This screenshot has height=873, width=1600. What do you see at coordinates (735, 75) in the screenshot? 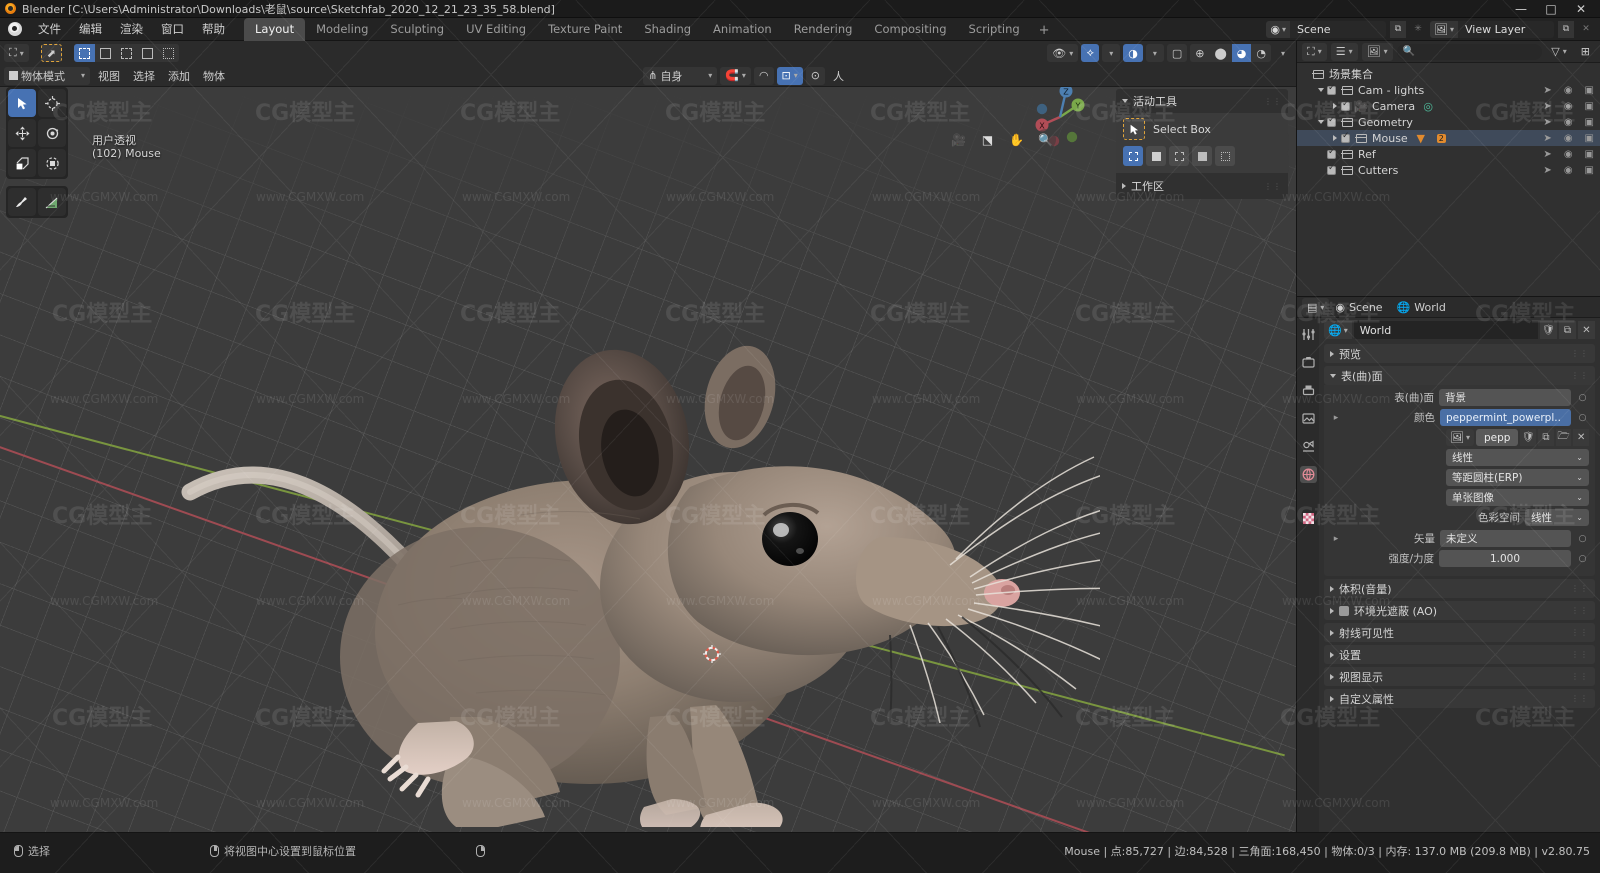
I see `snap-magnet-icon: 🧲 ▾` at bounding box center [735, 75].